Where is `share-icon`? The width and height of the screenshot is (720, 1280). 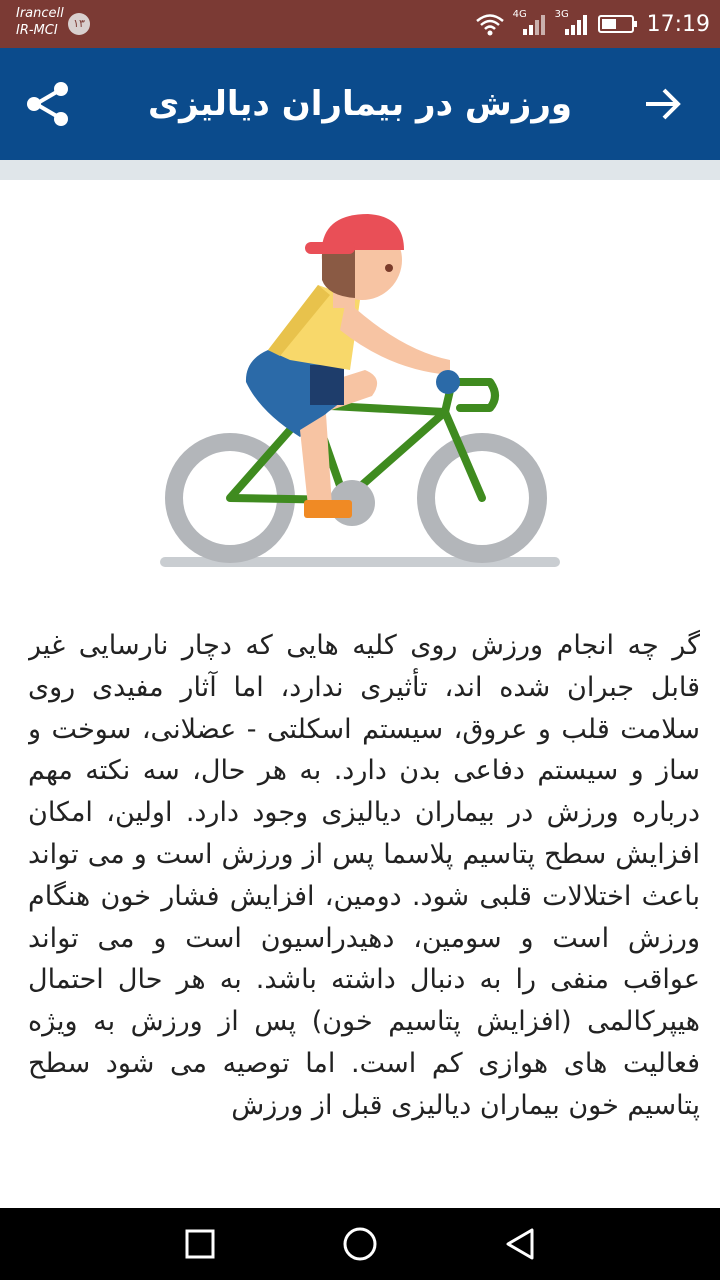 share-icon is located at coordinates (47, 104).